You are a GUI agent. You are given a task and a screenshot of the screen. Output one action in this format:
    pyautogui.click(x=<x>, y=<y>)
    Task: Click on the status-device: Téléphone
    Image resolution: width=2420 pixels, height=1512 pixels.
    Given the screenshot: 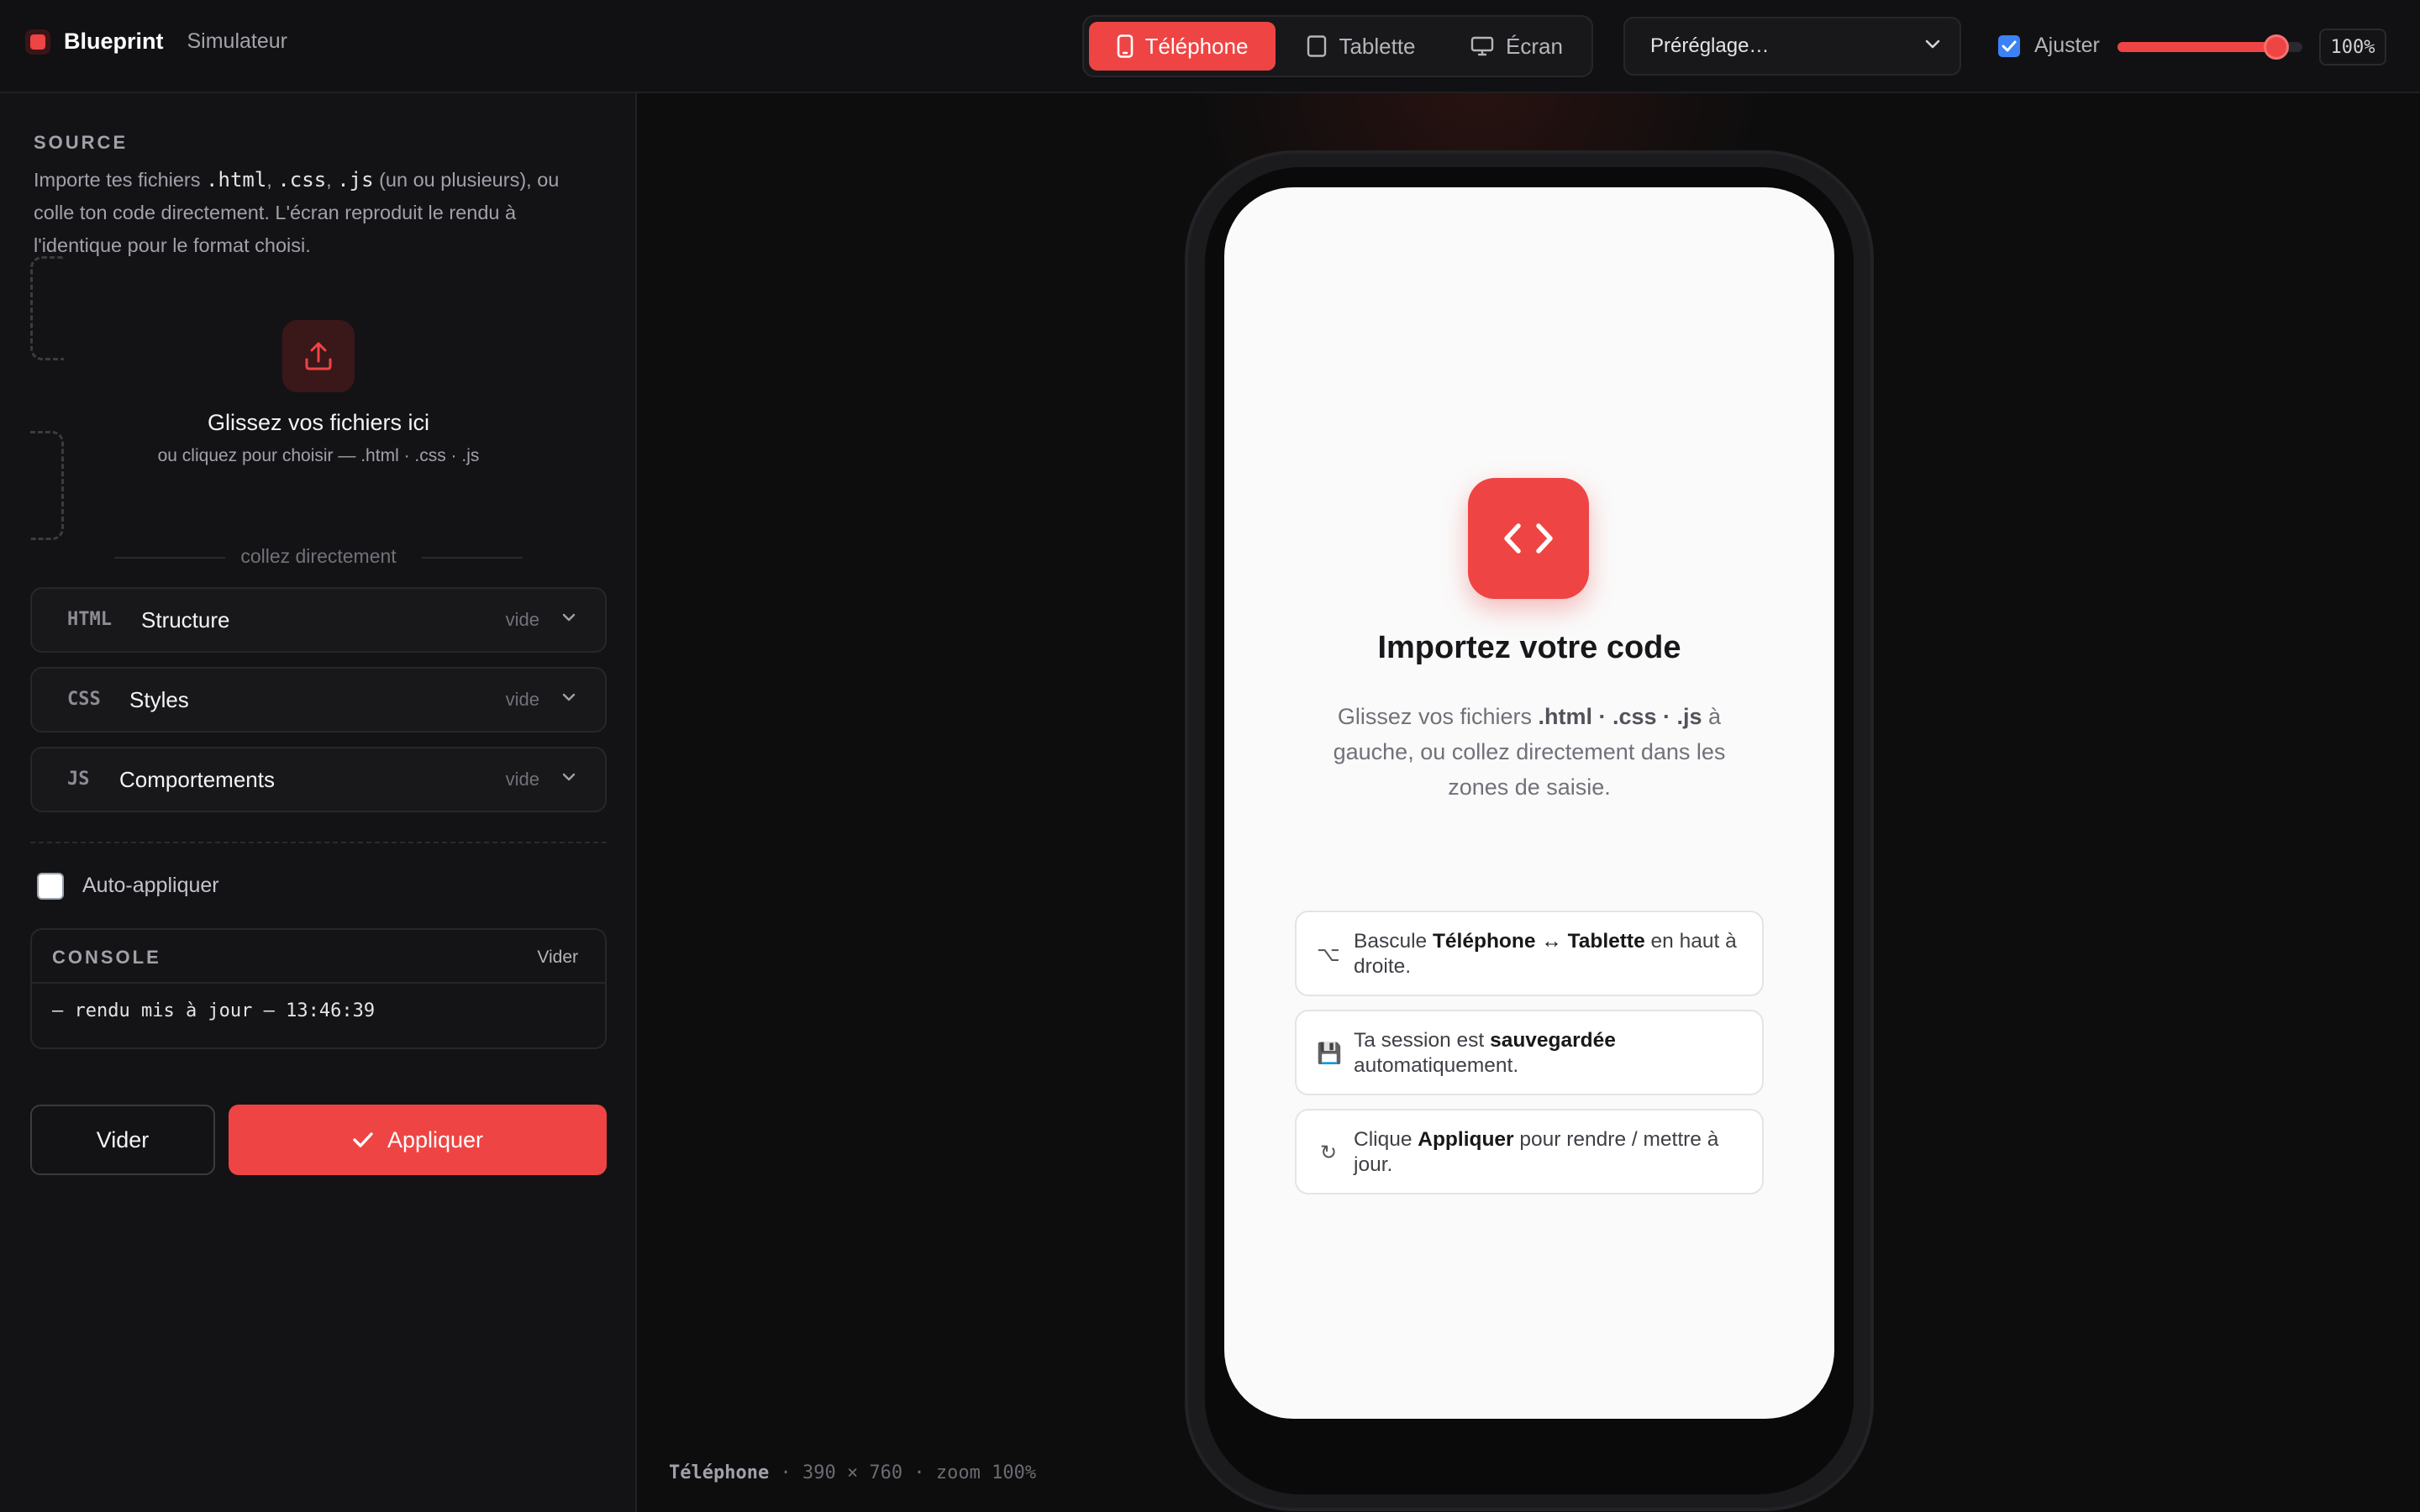 What is the action you would take?
    pyautogui.click(x=719, y=1472)
    